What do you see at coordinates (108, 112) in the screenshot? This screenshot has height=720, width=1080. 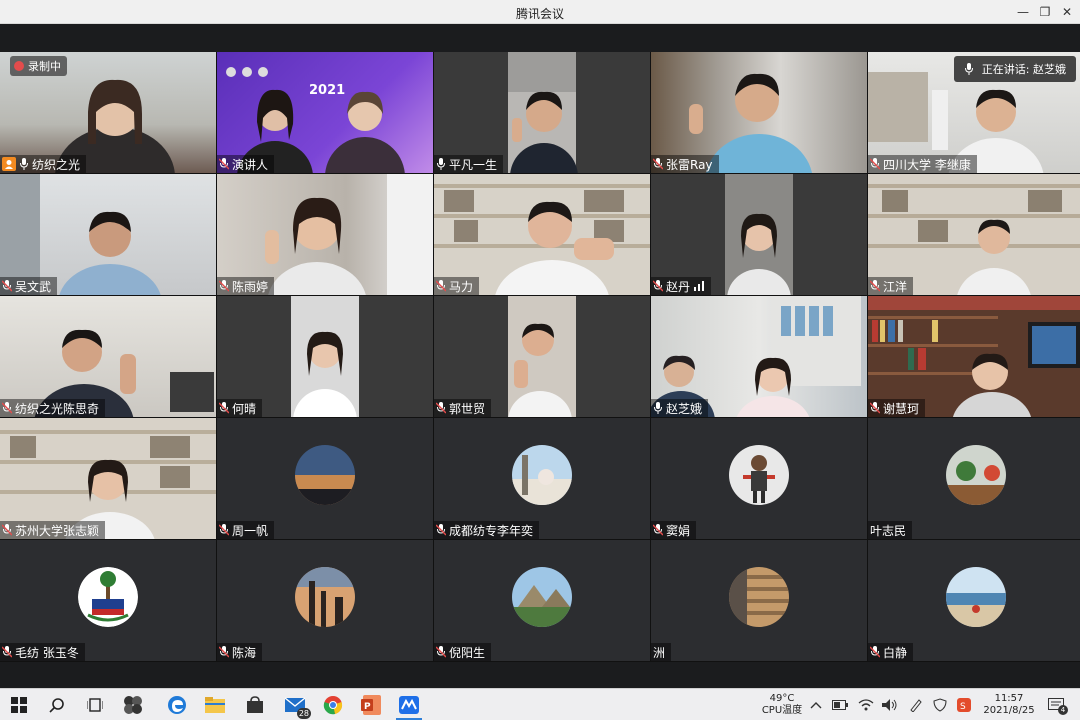 I see `participant-tile: 录制中 纺织之光` at bounding box center [108, 112].